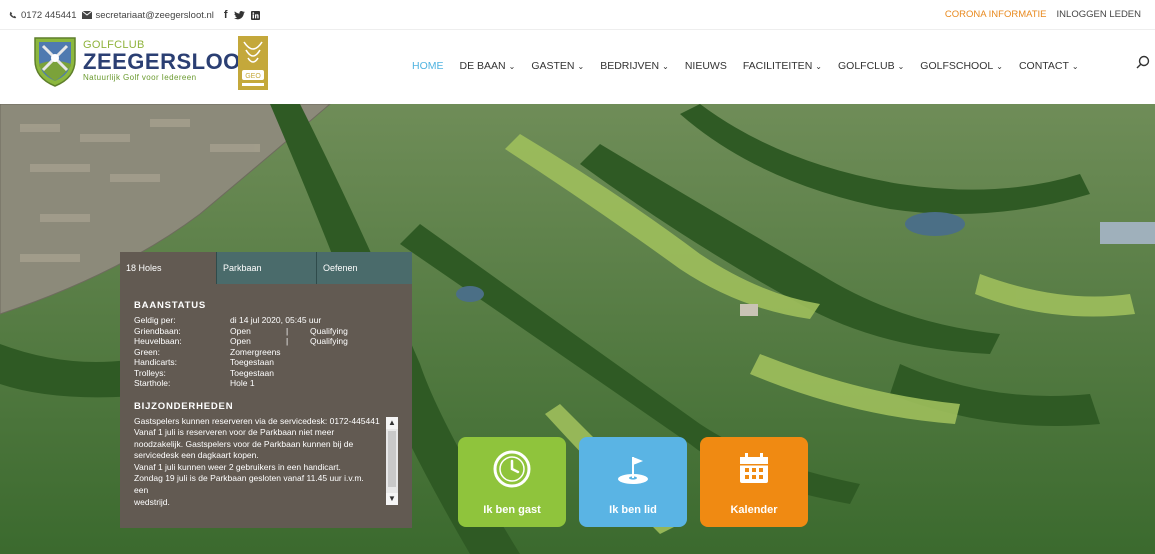 This screenshot has height=554, width=1155. What do you see at coordinates (155, 362) in the screenshot?
I see `status-key: Handicarts:` at bounding box center [155, 362].